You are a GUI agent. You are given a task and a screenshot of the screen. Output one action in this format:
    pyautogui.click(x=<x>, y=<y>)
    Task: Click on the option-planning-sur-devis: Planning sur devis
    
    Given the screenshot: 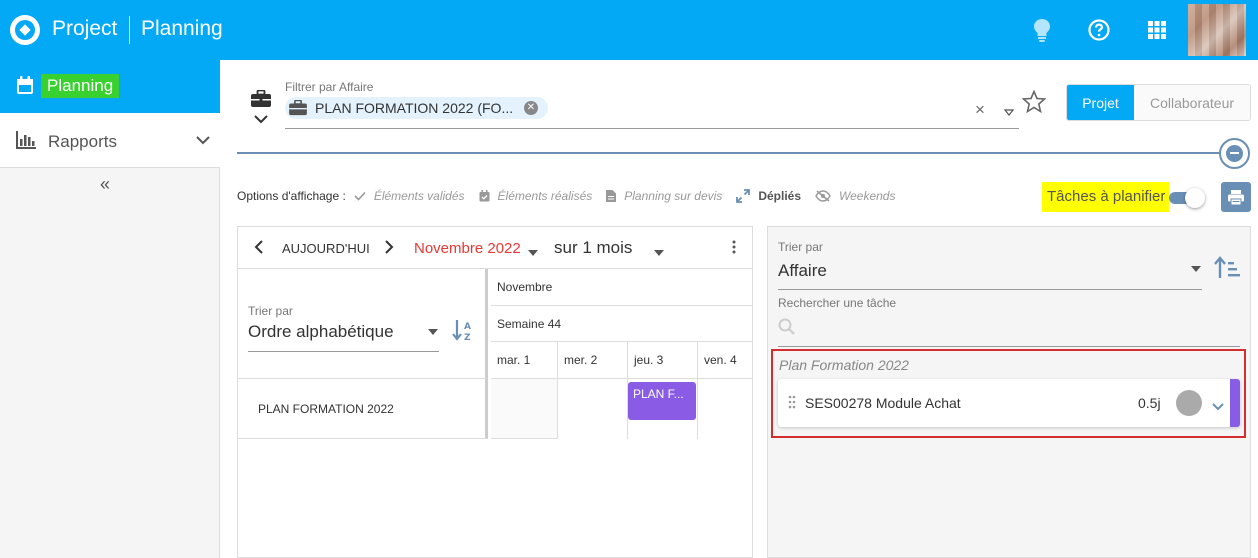 What is the action you would take?
    pyautogui.click(x=664, y=196)
    